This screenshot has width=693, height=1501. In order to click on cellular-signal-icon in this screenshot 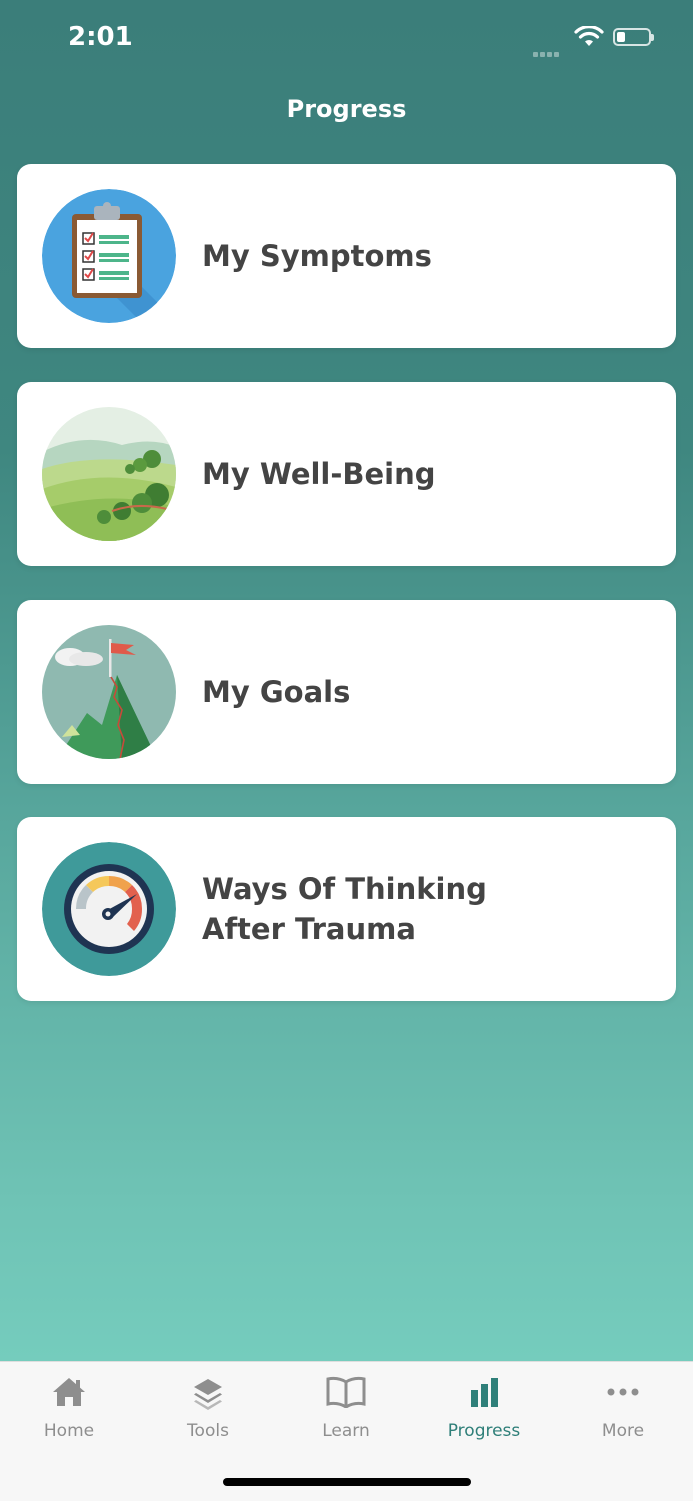, I will do `click(547, 51)`.